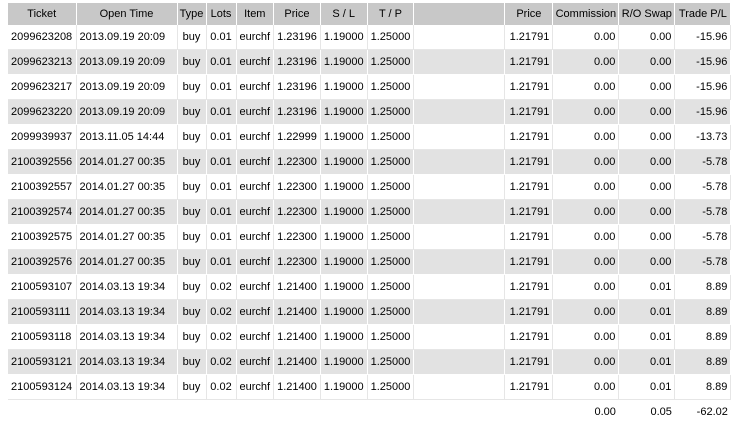  What do you see at coordinates (42, 162) in the screenshot?
I see `cell-ticket: 2100392556` at bounding box center [42, 162].